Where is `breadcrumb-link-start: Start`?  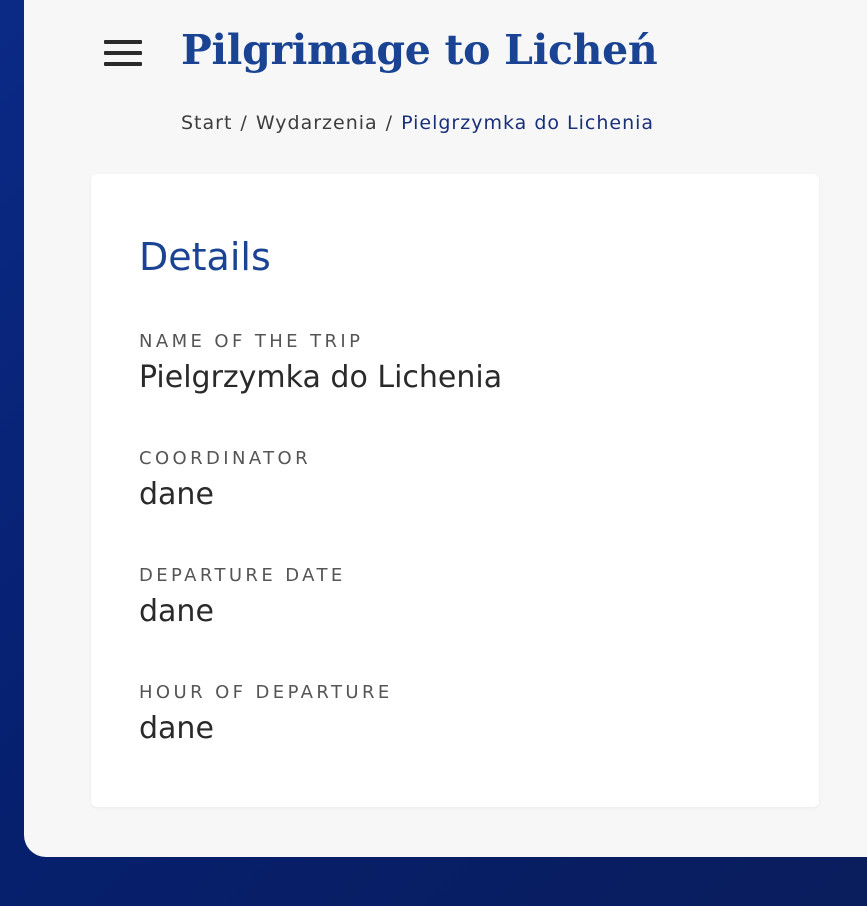 breadcrumb-link-start: Start is located at coordinates (206, 123).